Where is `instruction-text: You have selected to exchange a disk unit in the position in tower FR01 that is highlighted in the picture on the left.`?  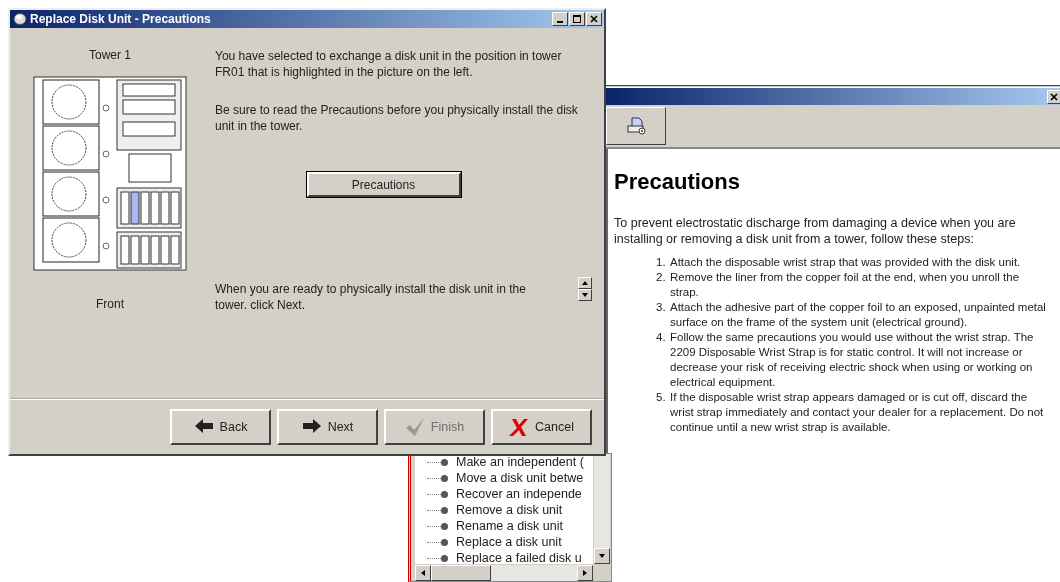
instruction-text: You have selected to exchange a disk unit in the position in tower FR01 that is highlighted in the picture on the left. is located at coordinates (389, 64).